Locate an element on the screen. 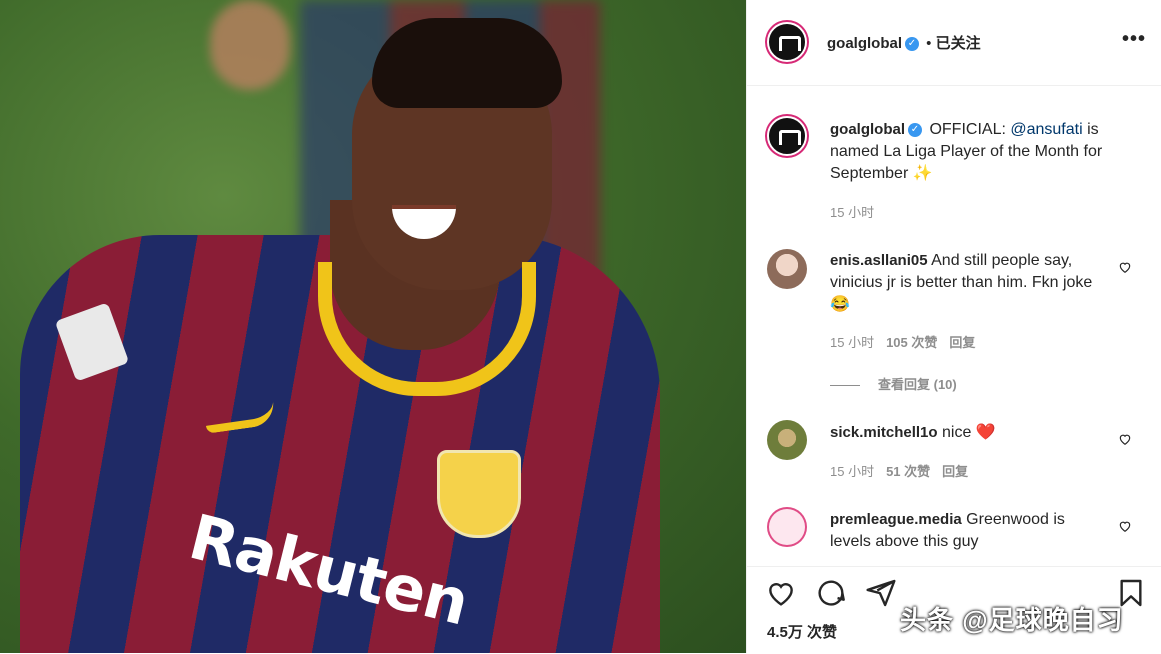 Image resolution: width=1161 pixels, height=654 pixels. source-watermark: 头条 @足球晚自习 is located at coordinates (1012, 620).